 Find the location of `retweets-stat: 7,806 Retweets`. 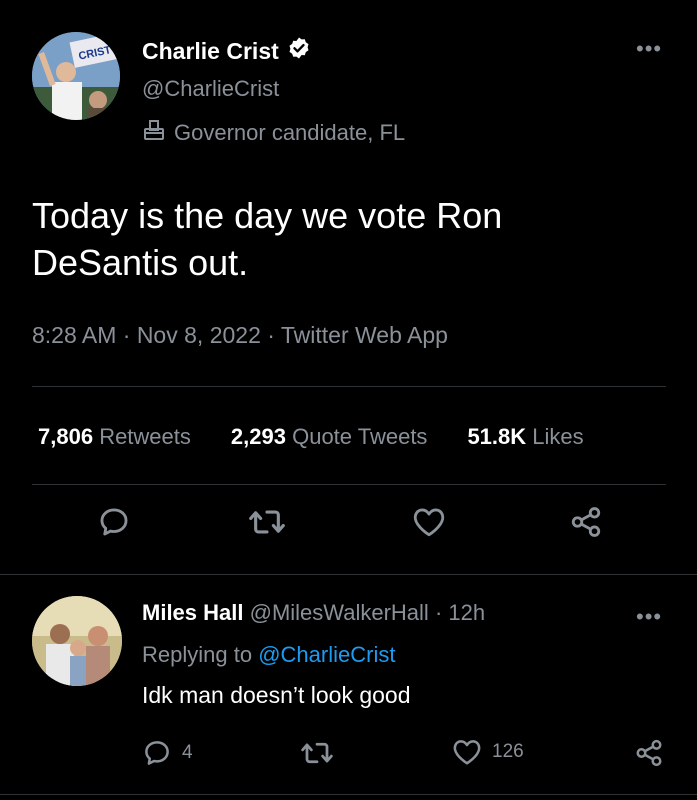

retweets-stat: 7,806 Retweets is located at coordinates (114, 437).